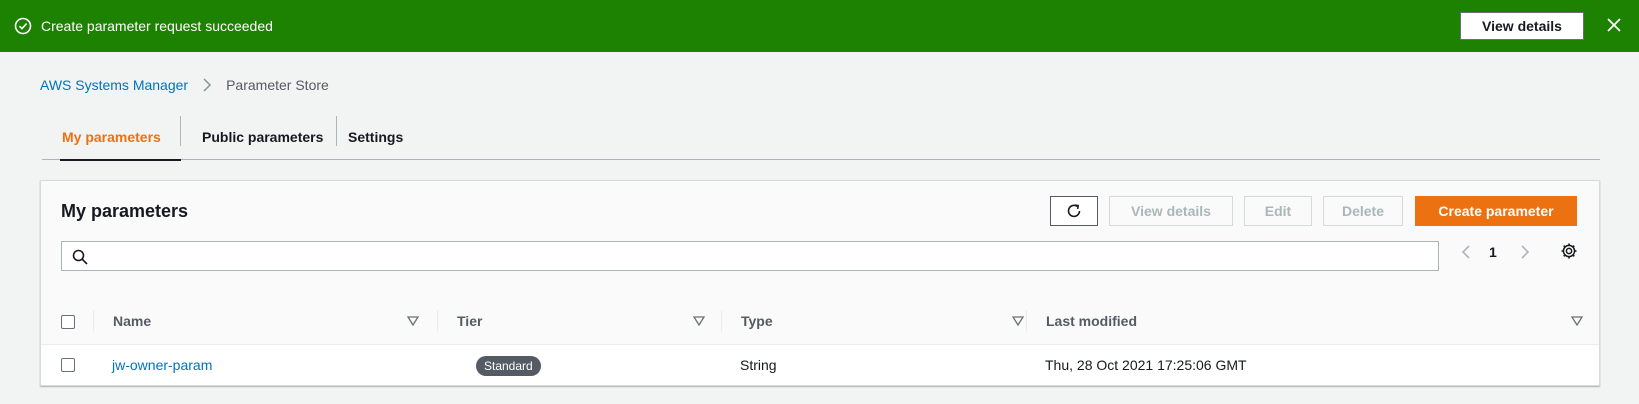 The width and height of the screenshot is (1639, 404). Describe the element at coordinates (1614, 25) in the screenshot. I see `close-icon` at that location.